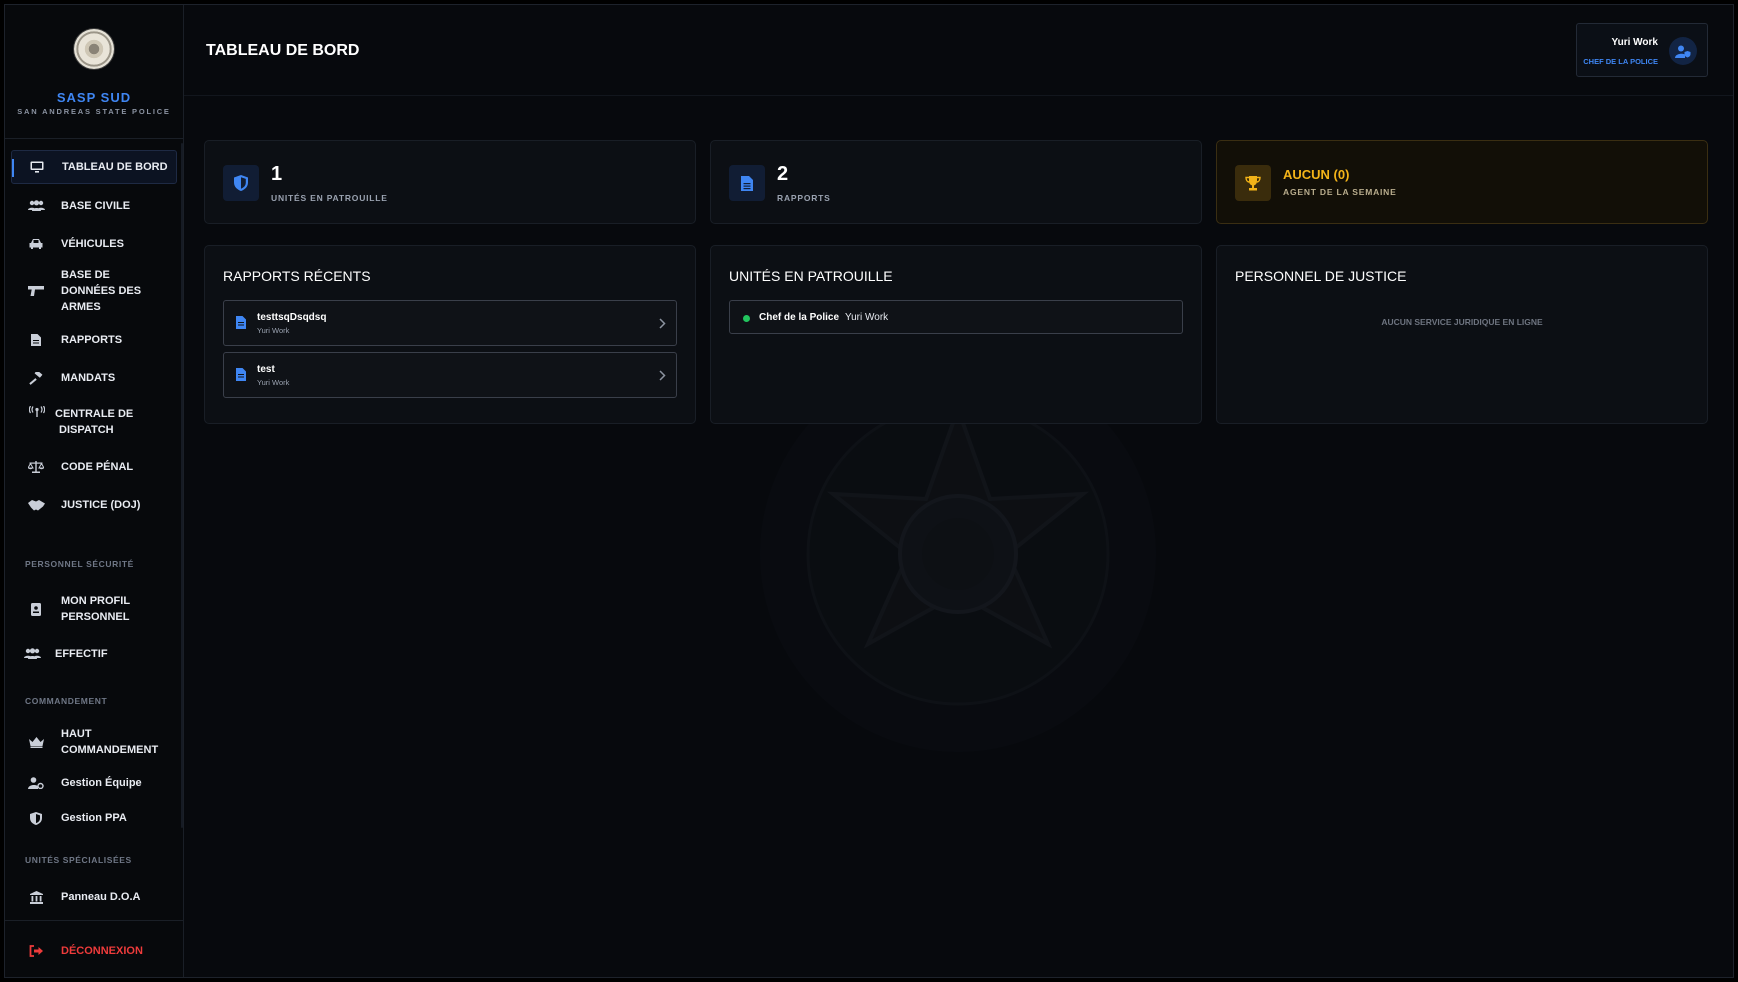 Image resolution: width=1738 pixels, height=982 pixels. What do you see at coordinates (36, 742) in the screenshot?
I see `crown-icon` at bounding box center [36, 742].